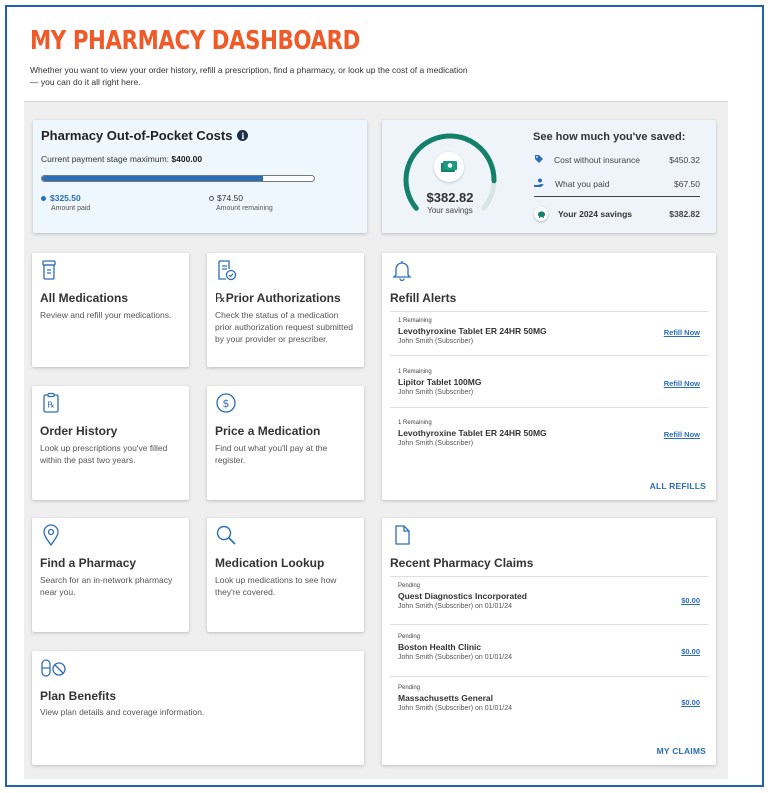 This screenshot has height=793, width=770. I want to click on amount-remaining: $74.50, so click(226, 198).